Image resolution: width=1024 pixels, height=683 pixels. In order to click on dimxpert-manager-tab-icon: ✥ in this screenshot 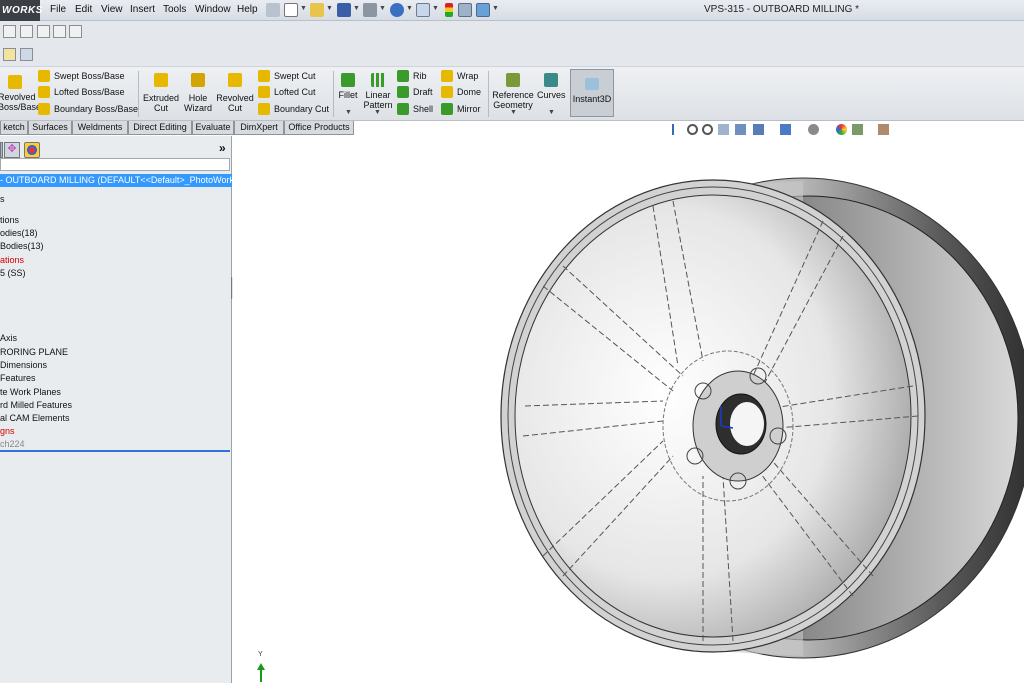, I will do `click(12, 150)`.